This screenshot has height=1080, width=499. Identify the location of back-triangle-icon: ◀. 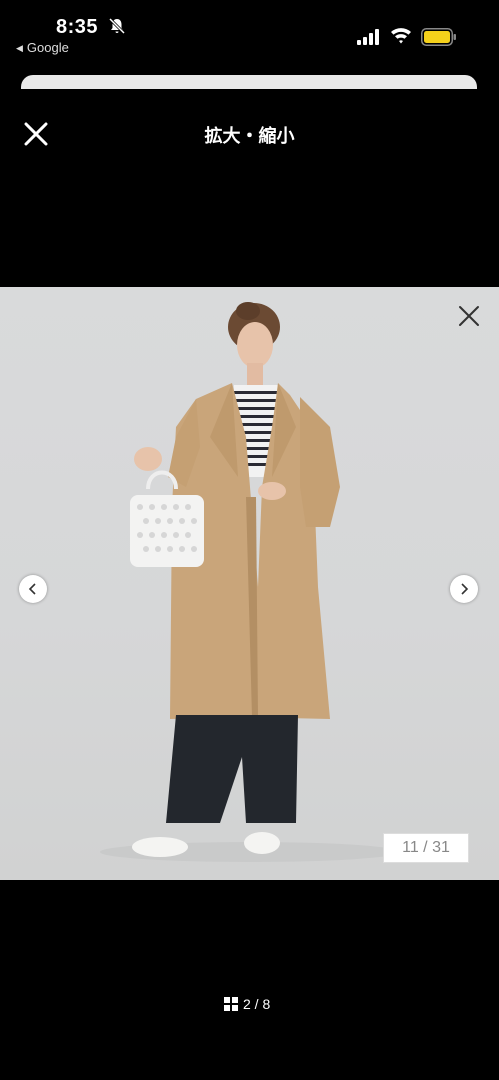
(19, 48).